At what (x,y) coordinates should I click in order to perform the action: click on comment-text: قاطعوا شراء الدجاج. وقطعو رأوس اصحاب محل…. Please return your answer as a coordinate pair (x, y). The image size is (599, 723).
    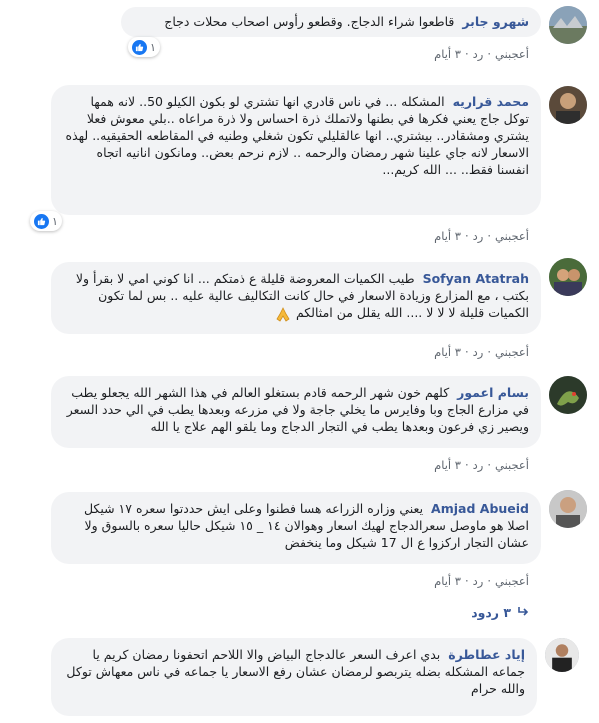
    Looking at the image, I should click on (309, 21).